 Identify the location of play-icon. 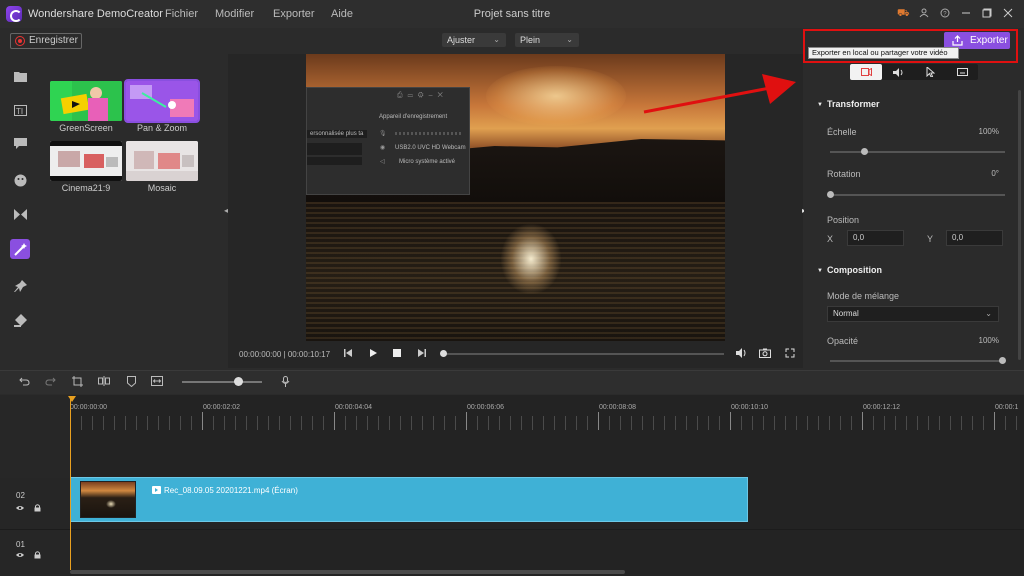
(373, 354).